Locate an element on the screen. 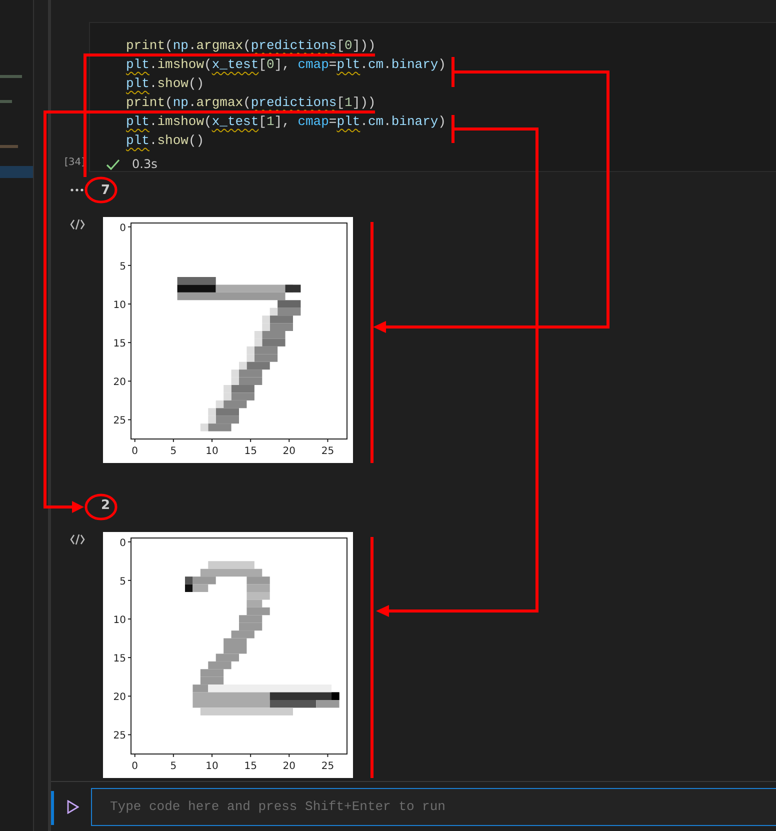 The image size is (776, 831). input-field: Type code here and press Shift+Enter to run is located at coordinates (433, 807).